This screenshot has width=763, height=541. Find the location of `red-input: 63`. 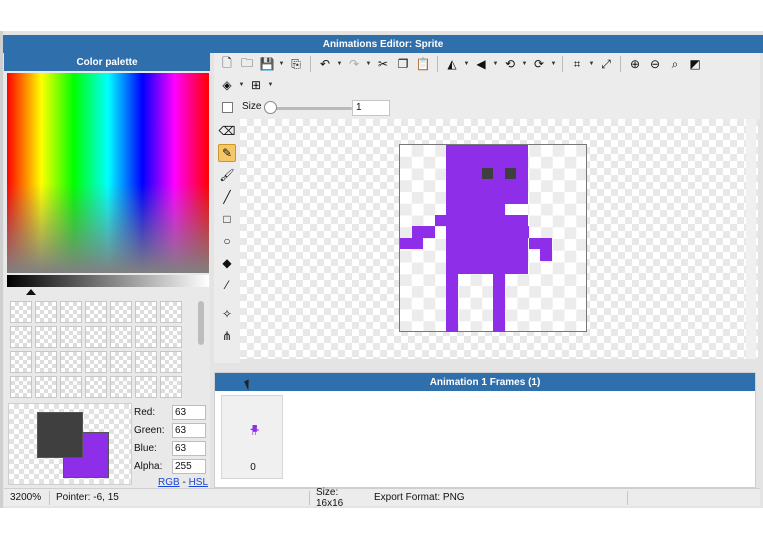

red-input: 63 is located at coordinates (189, 412).